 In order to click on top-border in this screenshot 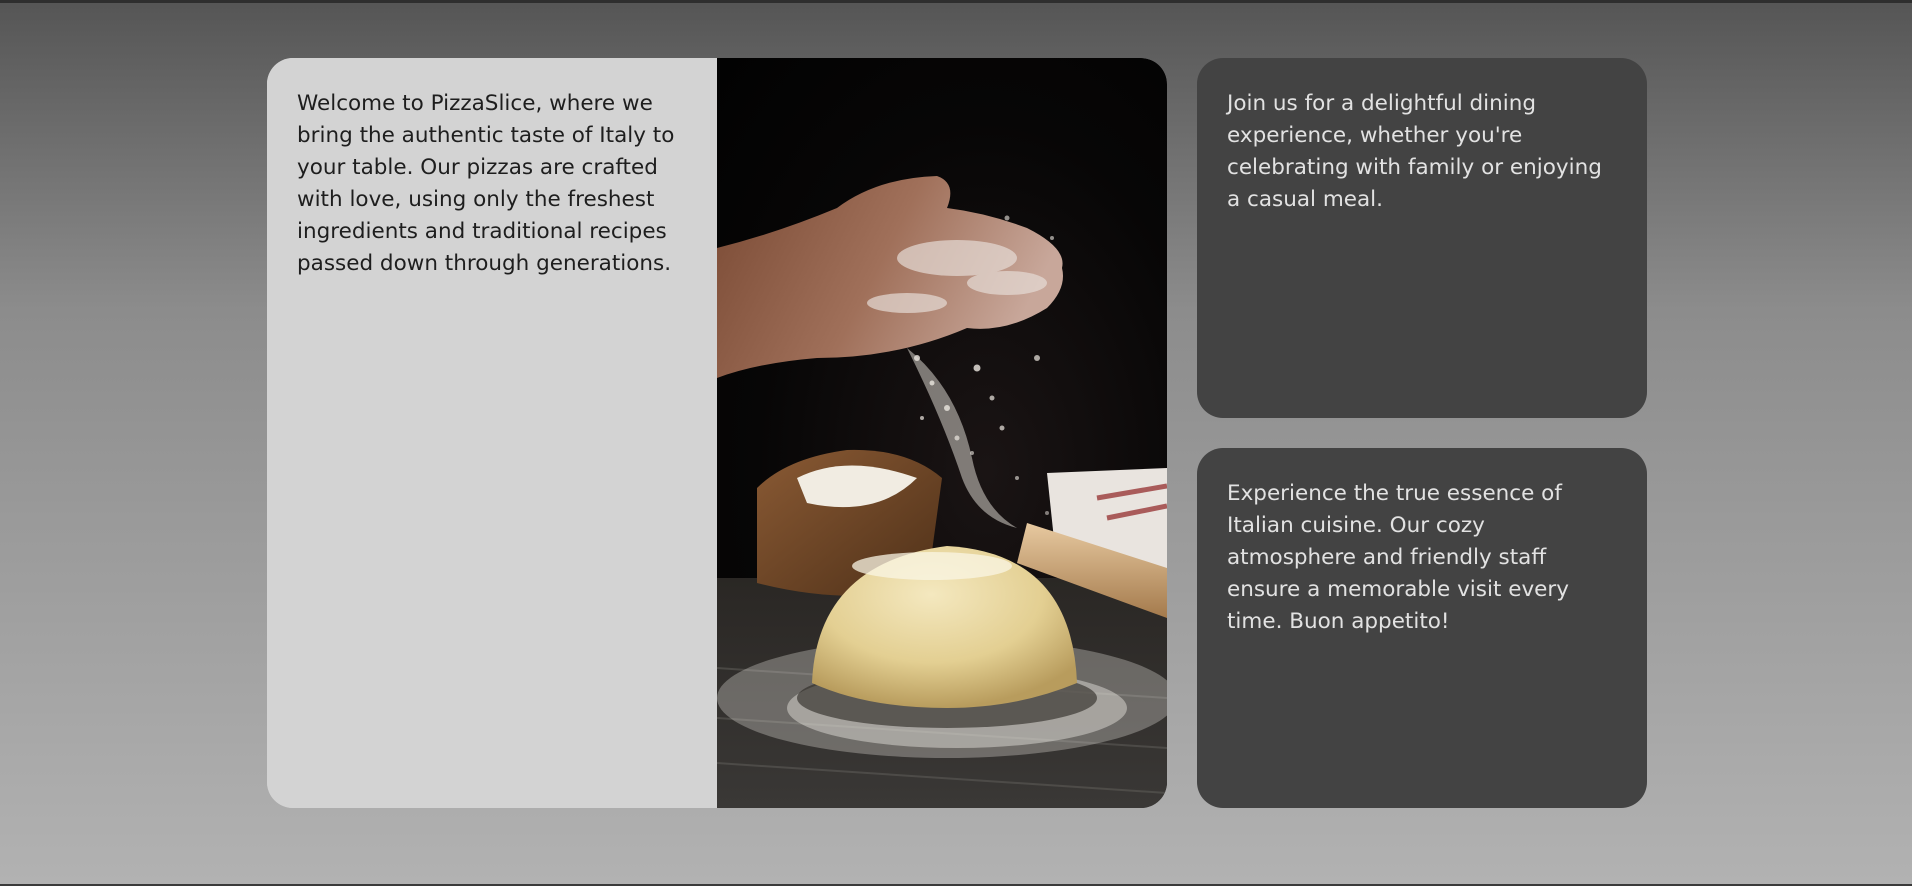, I will do `click(956, 1)`.